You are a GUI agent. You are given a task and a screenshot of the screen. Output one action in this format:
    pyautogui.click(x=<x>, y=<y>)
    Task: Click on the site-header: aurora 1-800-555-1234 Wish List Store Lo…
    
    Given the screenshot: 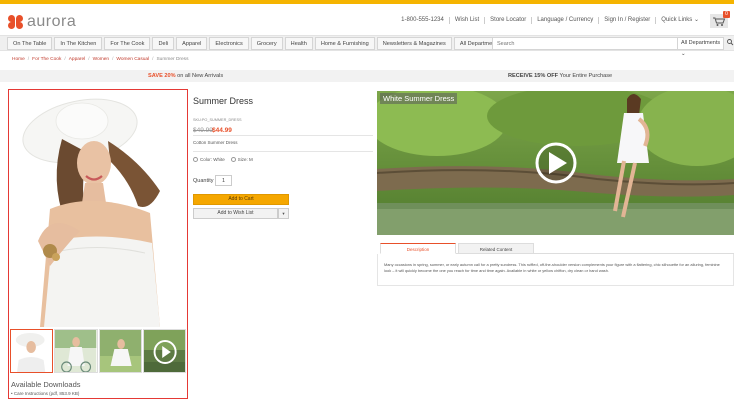 What is the action you would take?
    pyautogui.click(x=367, y=20)
    